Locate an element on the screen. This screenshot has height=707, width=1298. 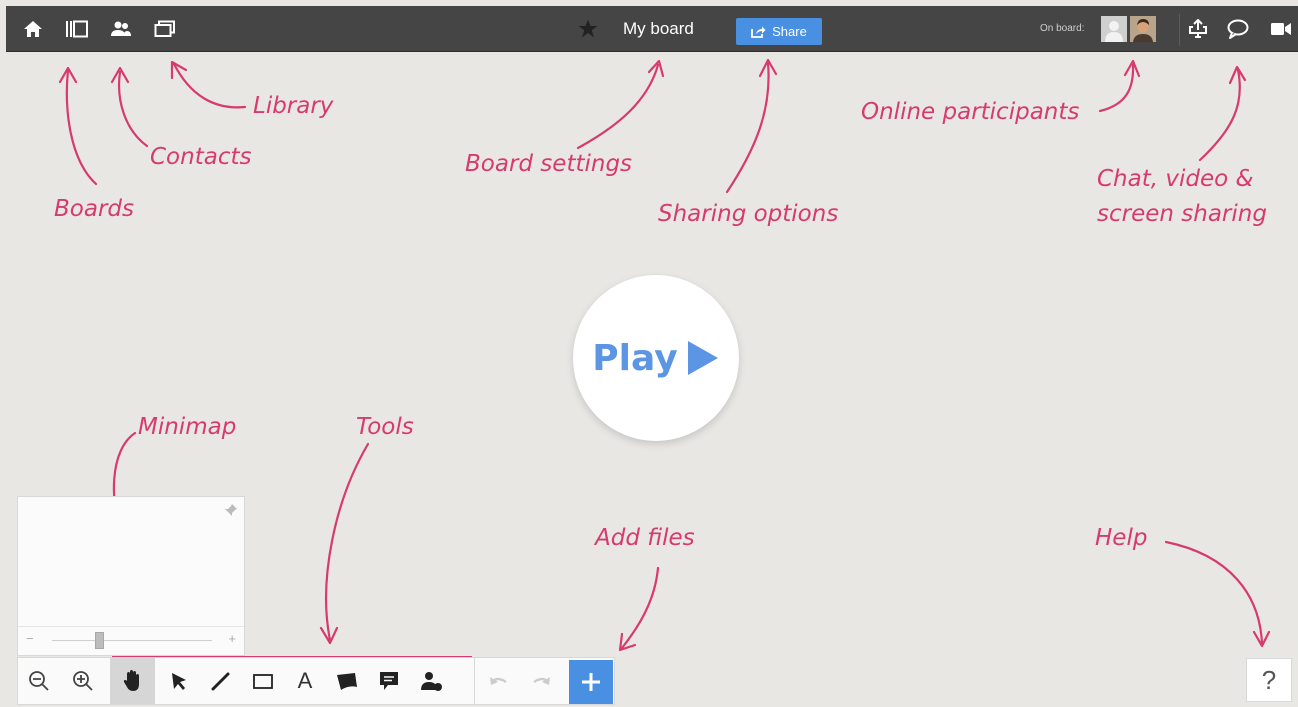
minimap: − + is located at coordinates (131, 576).